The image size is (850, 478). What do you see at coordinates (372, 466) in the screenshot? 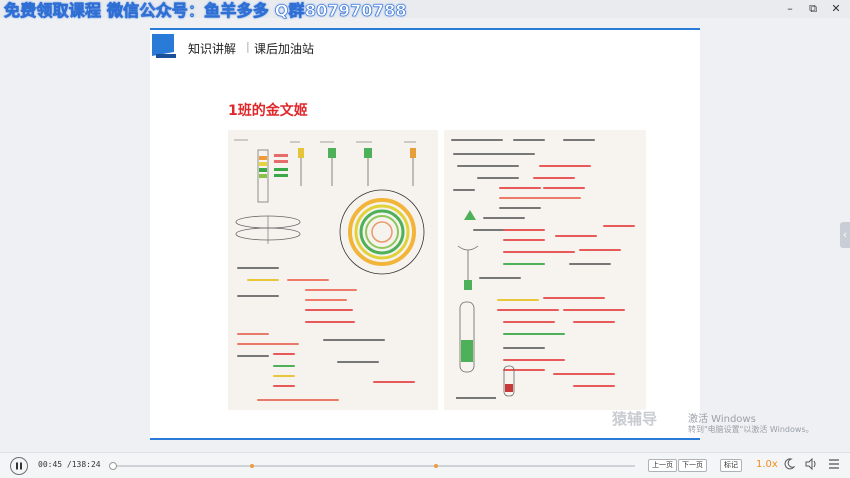
I see `progress-track` at bounding box center [372, 466].